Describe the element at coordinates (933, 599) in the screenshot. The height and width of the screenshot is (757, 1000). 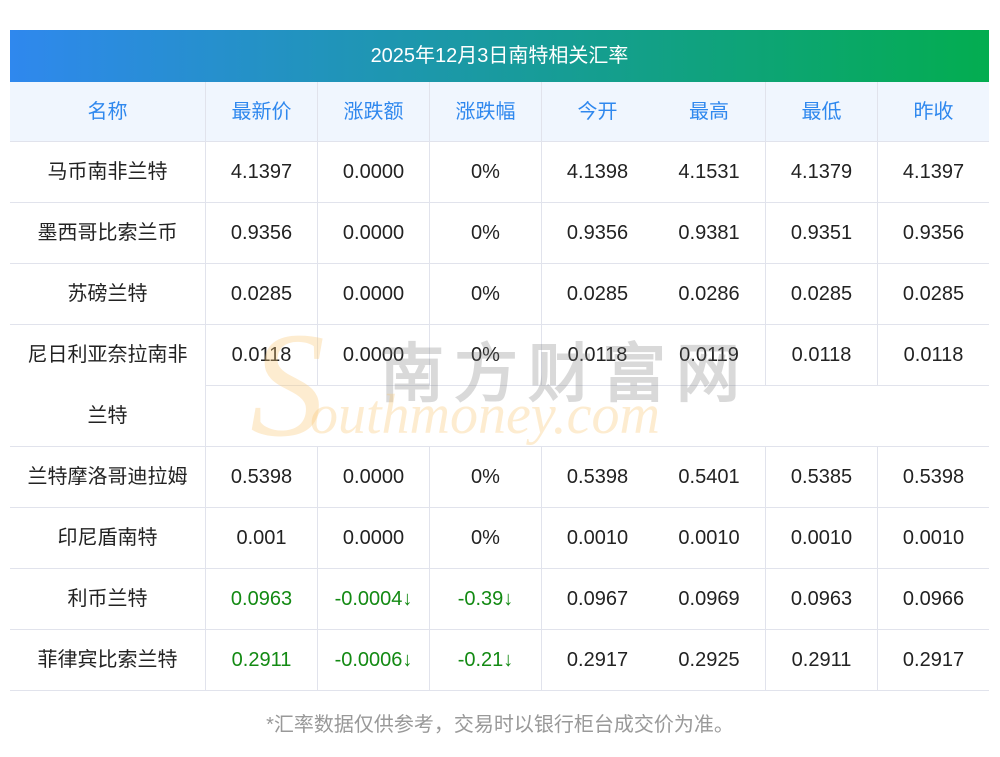
I see `rate-cell: 0.0966` at that location.